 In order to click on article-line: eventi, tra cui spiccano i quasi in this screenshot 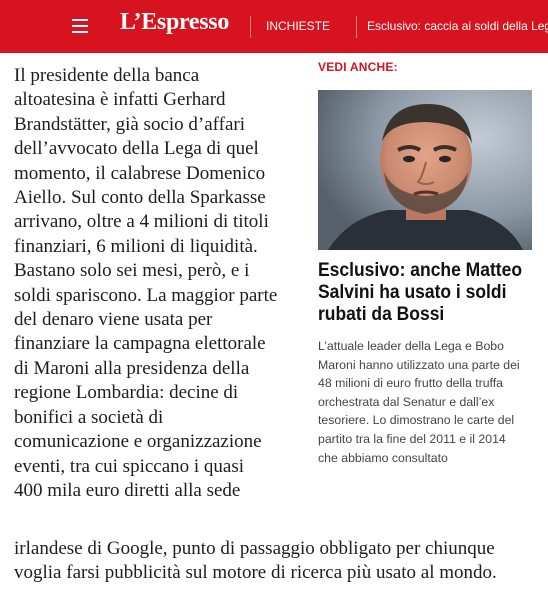, I will do `click(129, 466)`.